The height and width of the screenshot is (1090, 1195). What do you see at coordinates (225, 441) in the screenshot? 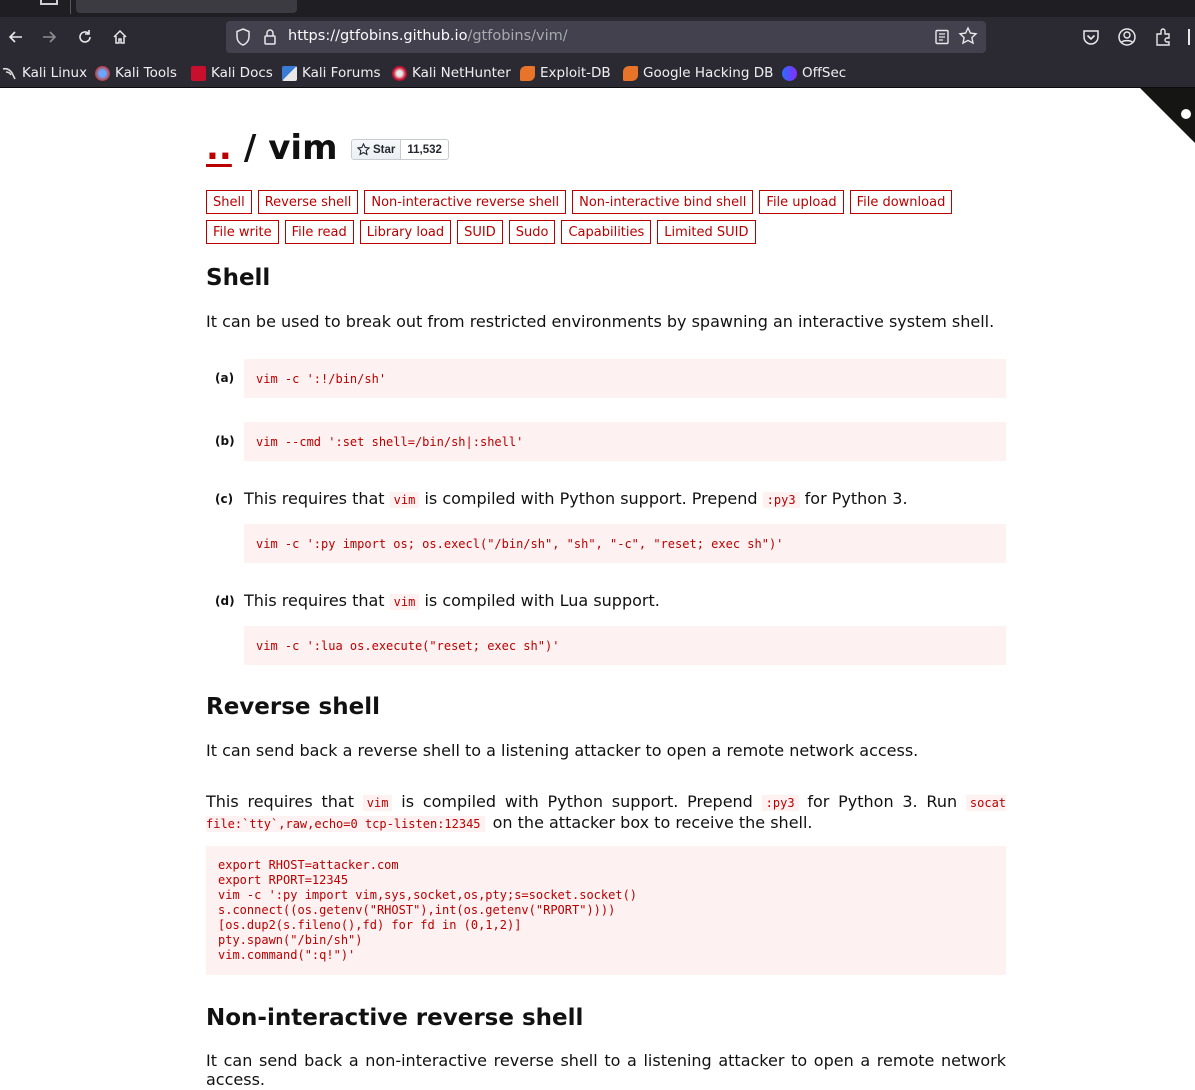
I see `example-label: (b)` at bounding box center [225, 441].